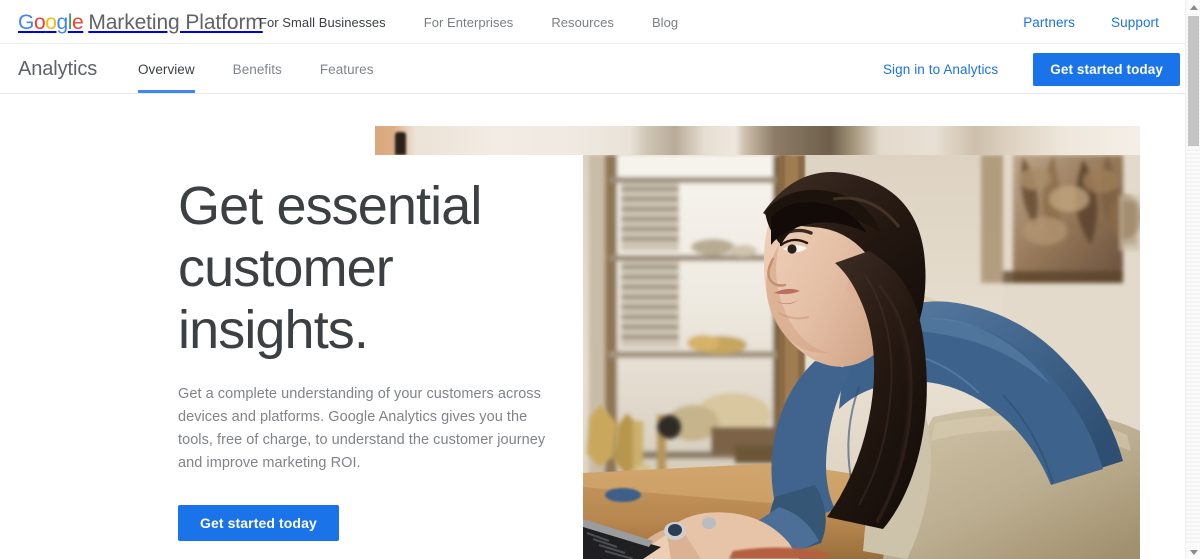  I want to click on brand-suffix-label: Marketing Platform, so click(175, 22).